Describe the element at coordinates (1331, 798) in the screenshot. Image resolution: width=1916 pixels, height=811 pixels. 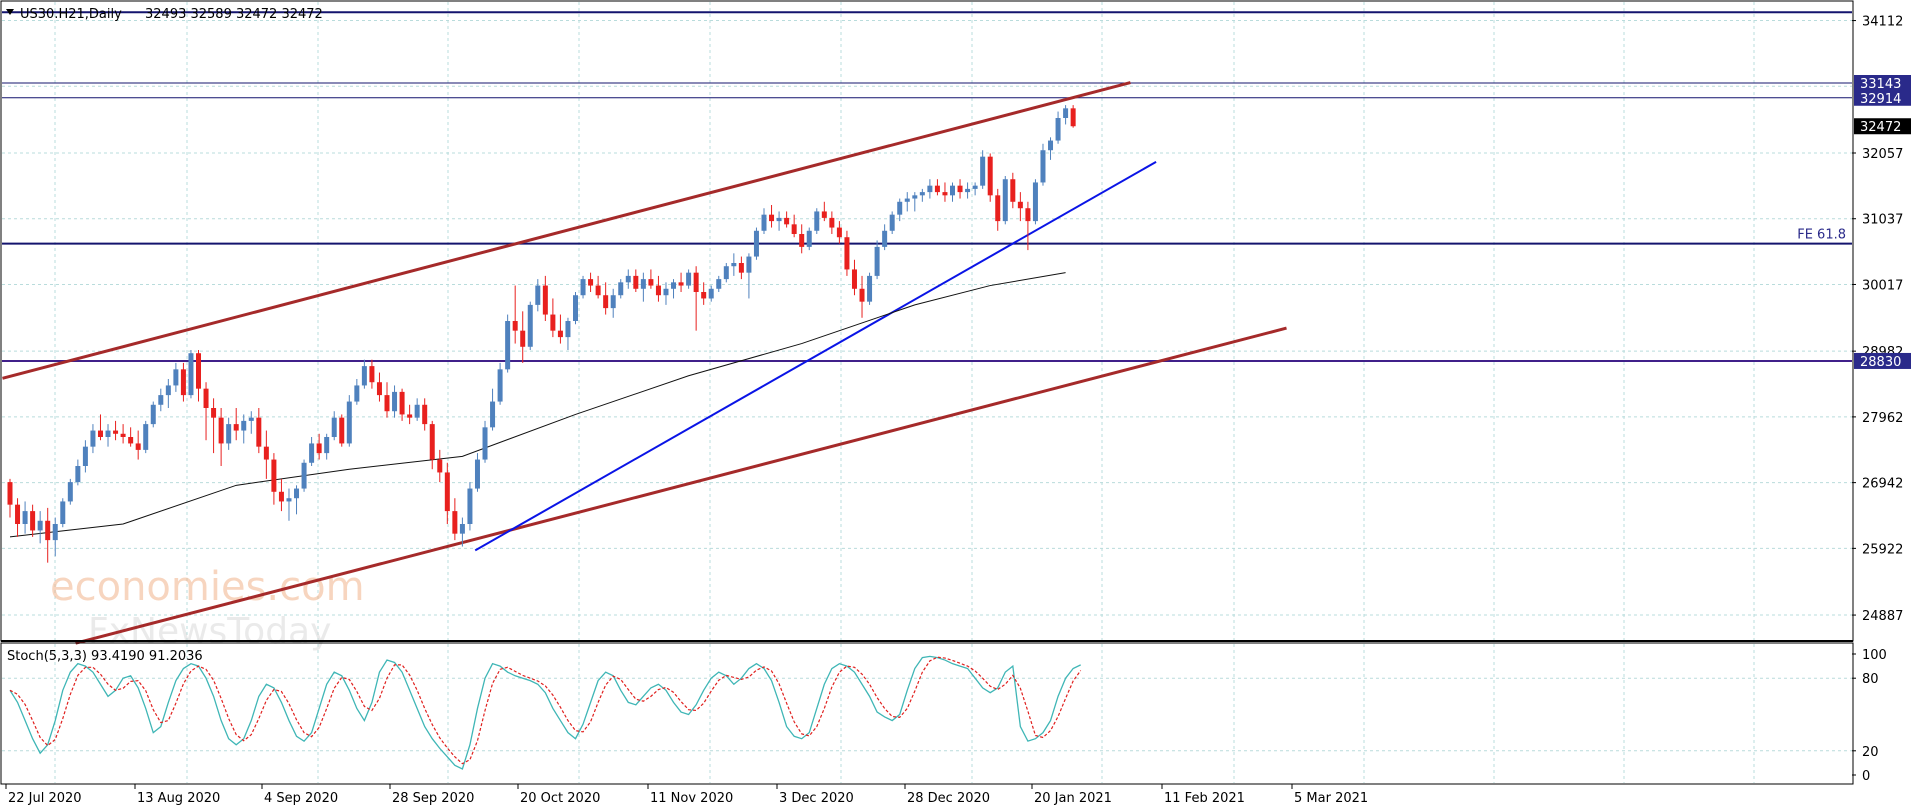
I see `time-tick-label: 5 Mar 2021` at that location.